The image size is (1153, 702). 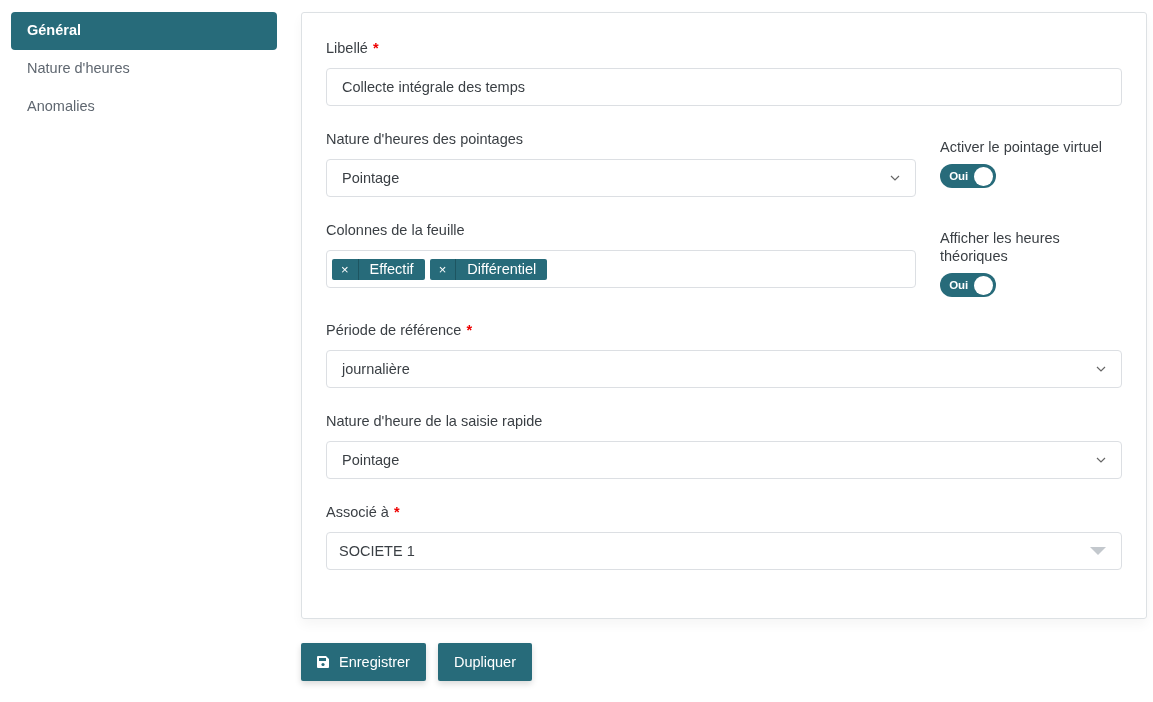 I want to click on field-label: Associé à, so click(x=357, y=512).